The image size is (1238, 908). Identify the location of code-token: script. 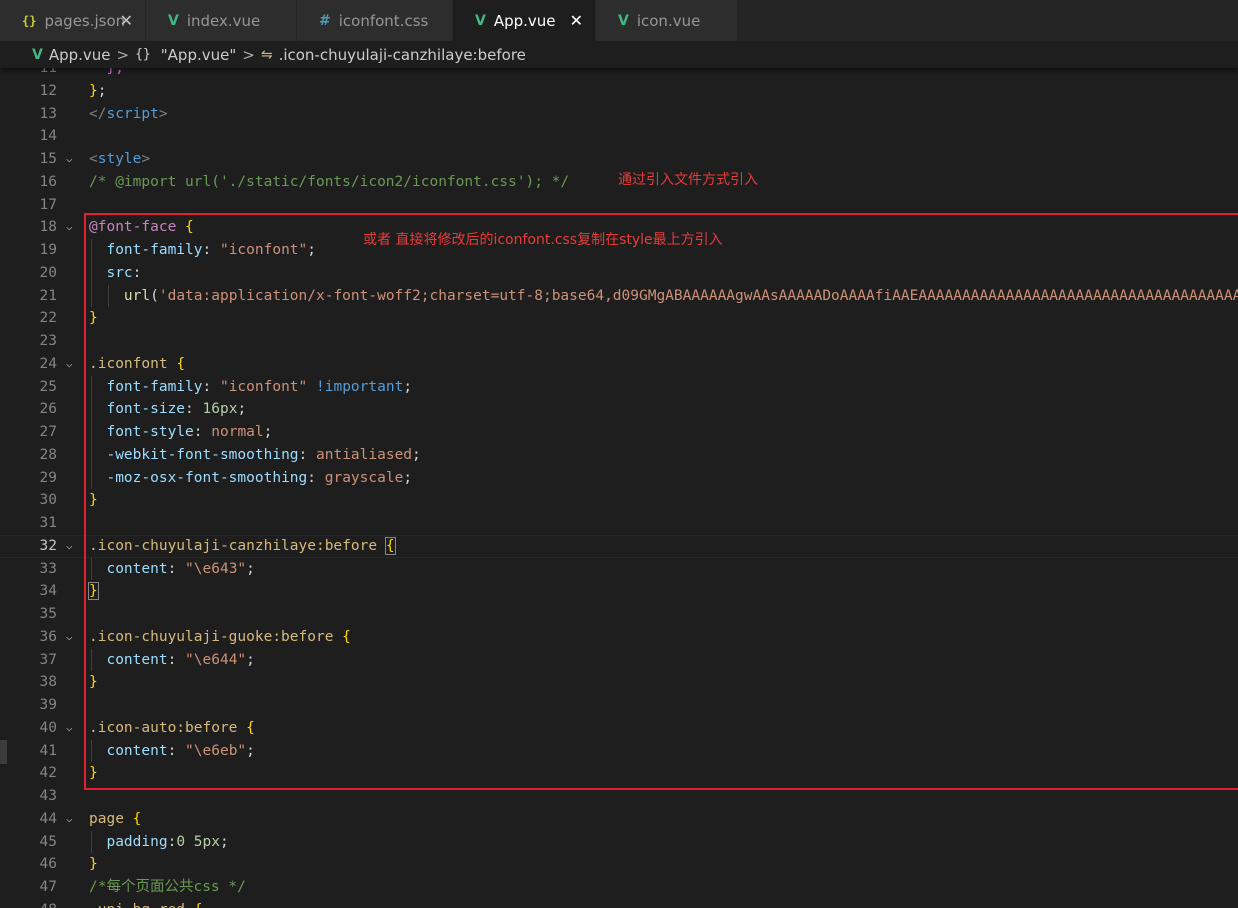
(132, 113).